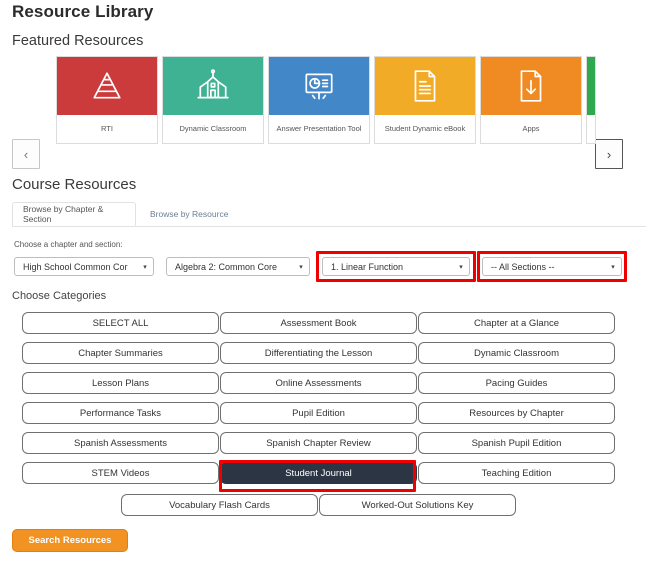 Image resolution: width=671 pixels, height=572 pixels. I want to click on chapter-select: 1. Linear Function ▾, so click(396, 266).